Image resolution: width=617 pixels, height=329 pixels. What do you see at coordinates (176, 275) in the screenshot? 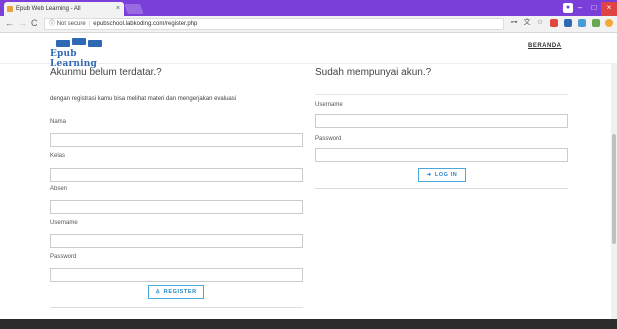
I see `register-password-input` at bounding box center [176, 275].